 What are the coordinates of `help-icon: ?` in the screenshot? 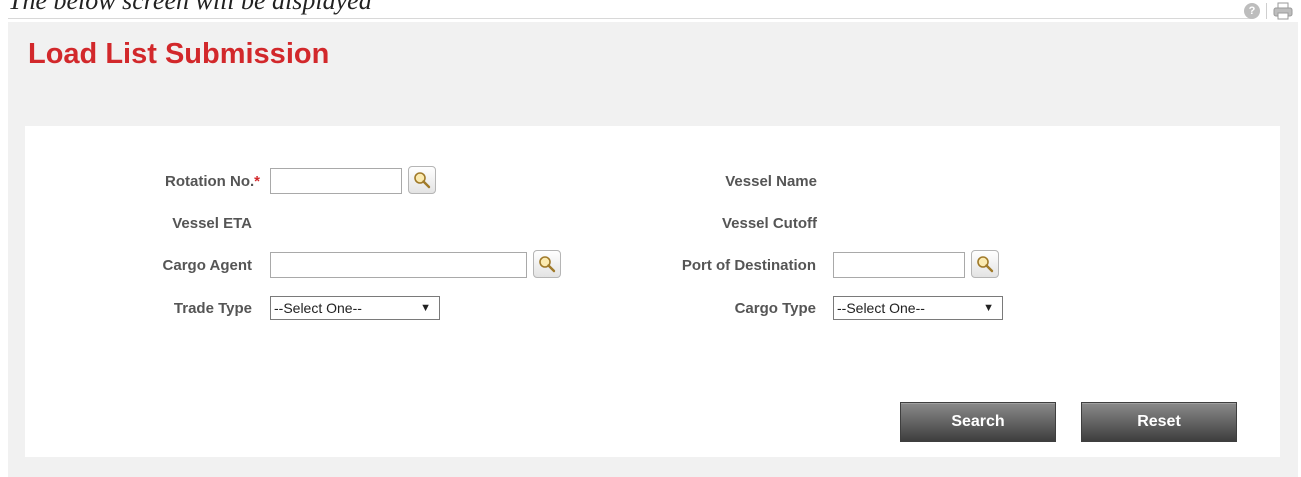 It's located at (1252, 11).